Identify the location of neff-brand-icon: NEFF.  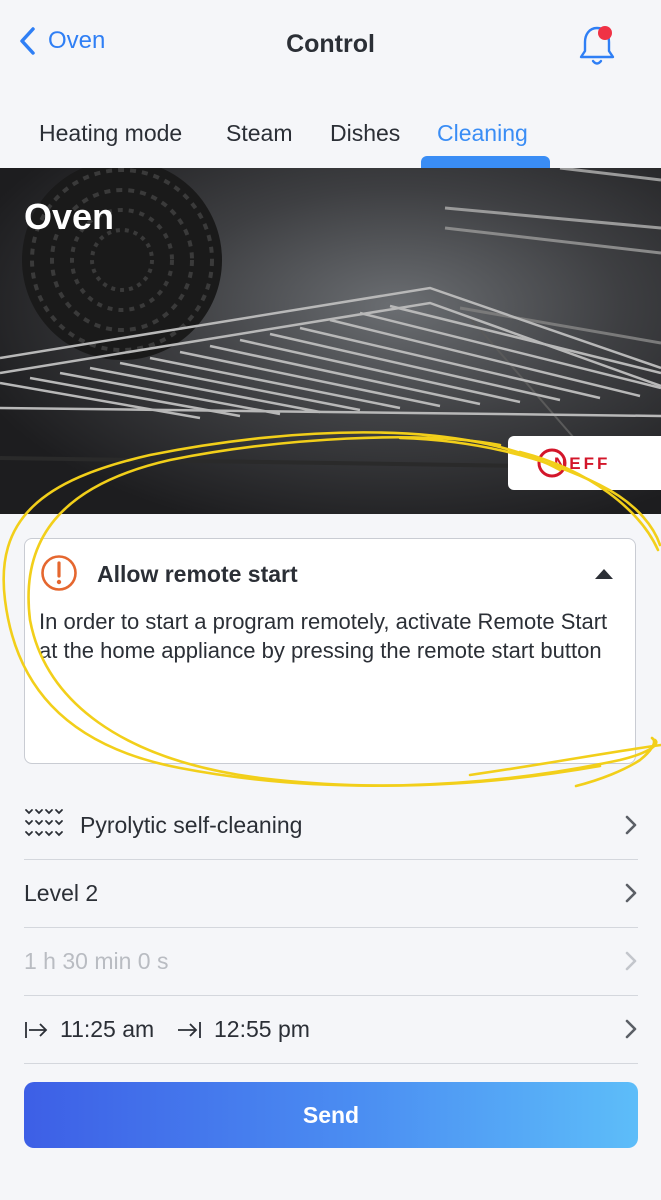
(573, 463).